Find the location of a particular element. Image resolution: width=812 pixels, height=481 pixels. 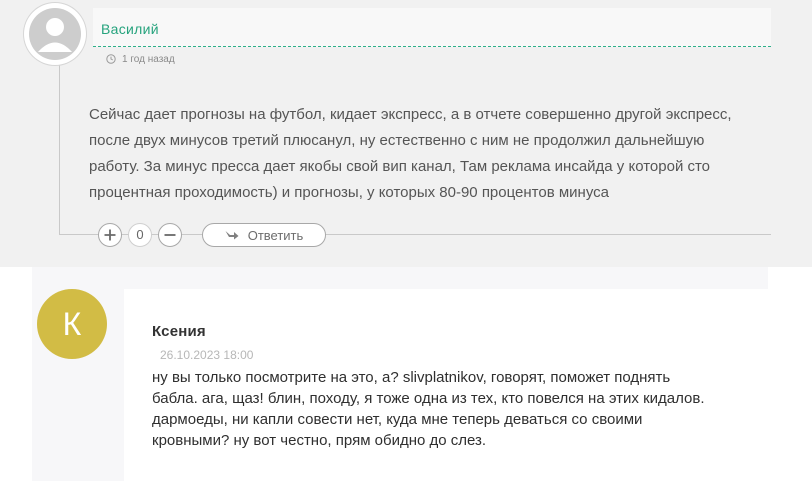

default-user-avatar-icon is located at coordinates (55, 34).